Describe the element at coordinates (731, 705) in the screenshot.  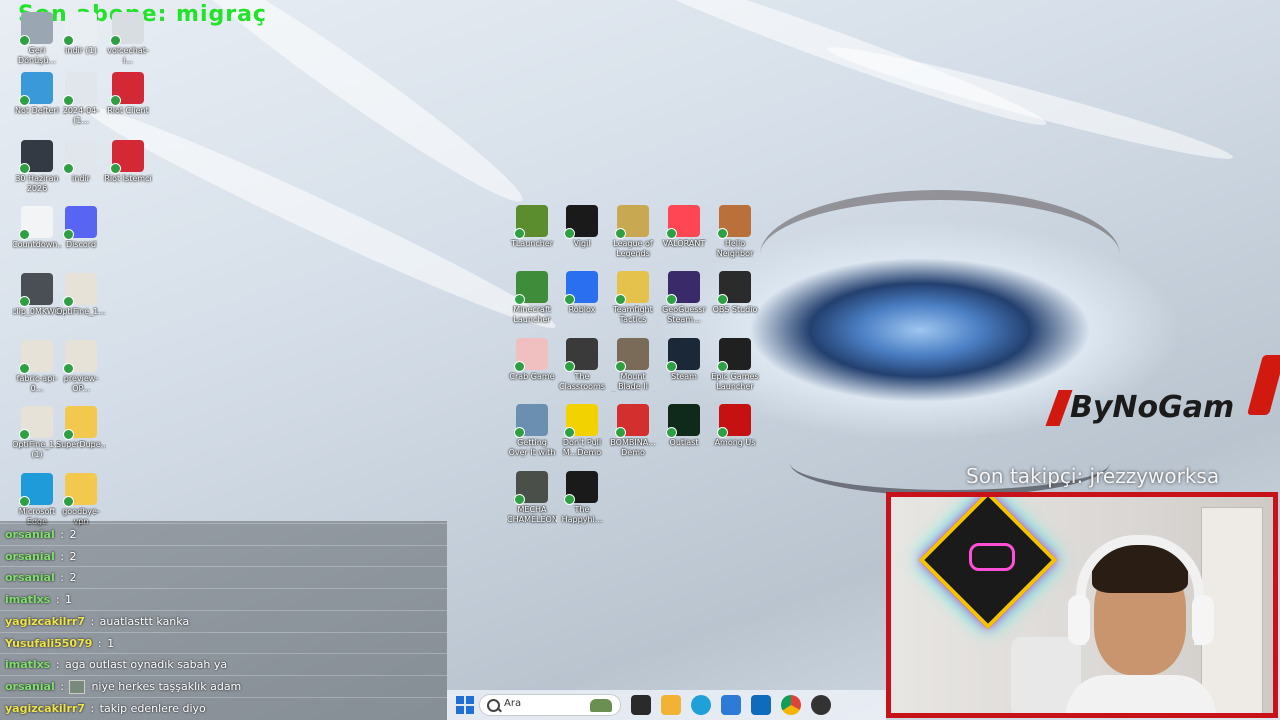
I see `store-icon` at that location.